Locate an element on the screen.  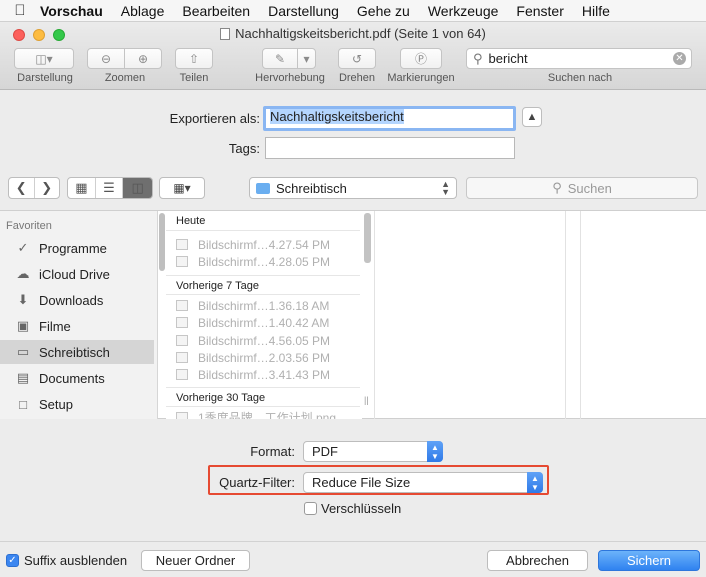
list-view-button: ☰ is located at coordinates (110, 188).